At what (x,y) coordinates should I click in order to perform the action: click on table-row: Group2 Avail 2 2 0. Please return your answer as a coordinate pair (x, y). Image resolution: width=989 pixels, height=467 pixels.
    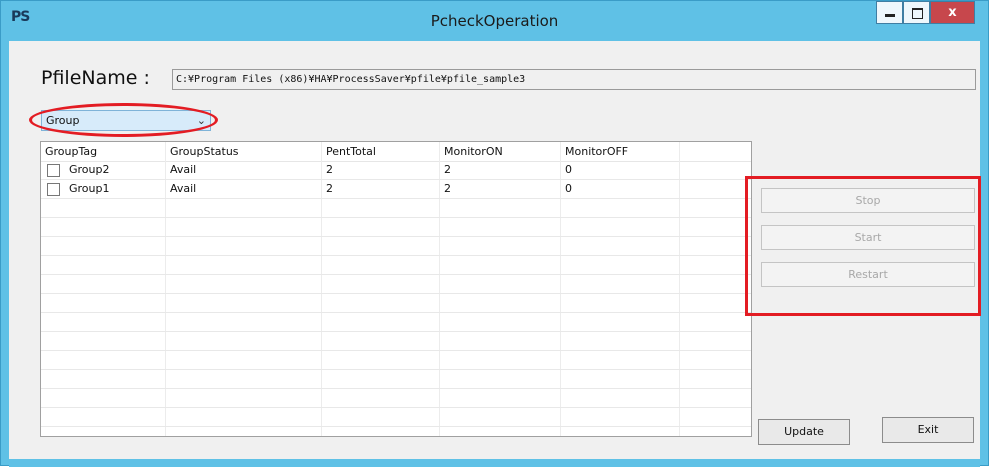
    Looking at the image, I should click on (396, 170).